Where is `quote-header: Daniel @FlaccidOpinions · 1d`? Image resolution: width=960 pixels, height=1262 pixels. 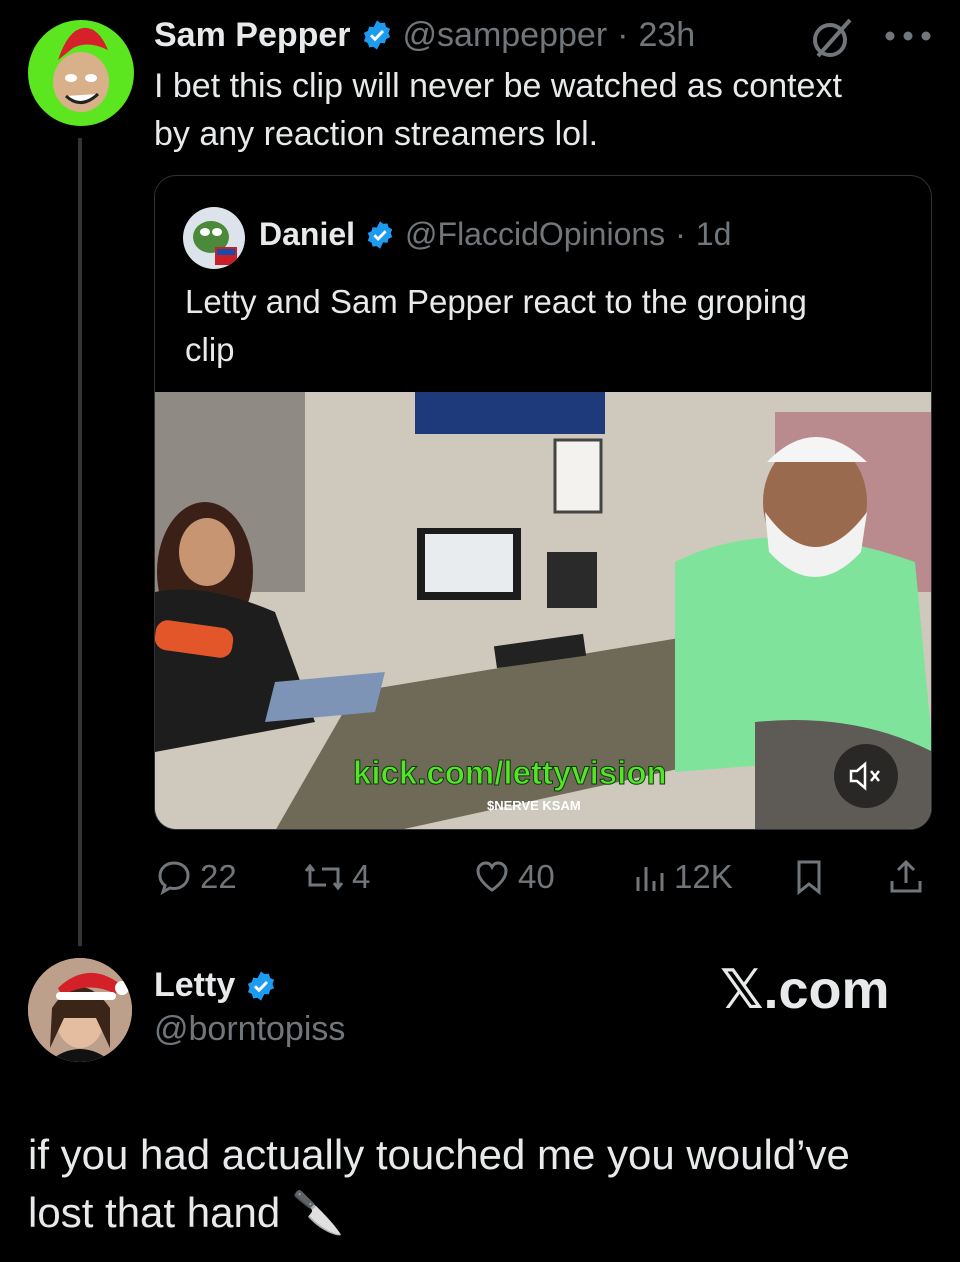 quote-header: Daniel @FlaccidOpinions · 1d is located at coordinates (495, 234).